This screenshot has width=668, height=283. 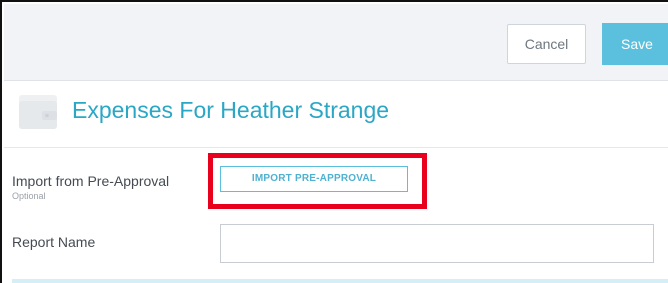 I want to click on wallet-icon, so click(x=38, y=112).